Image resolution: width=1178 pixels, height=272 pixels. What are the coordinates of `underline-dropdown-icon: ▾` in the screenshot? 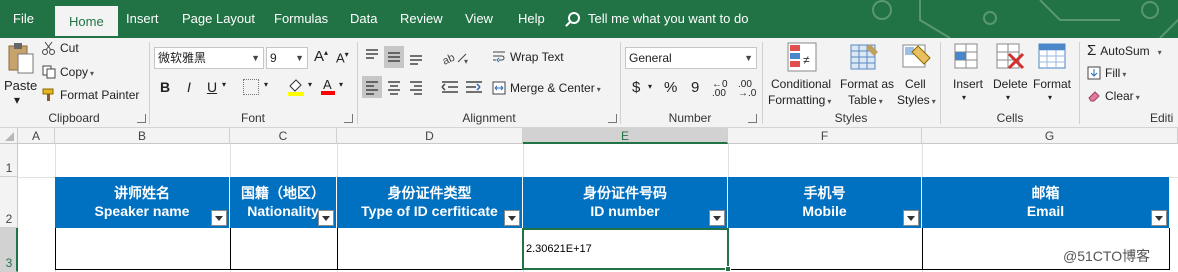 It's located at (224, 84).